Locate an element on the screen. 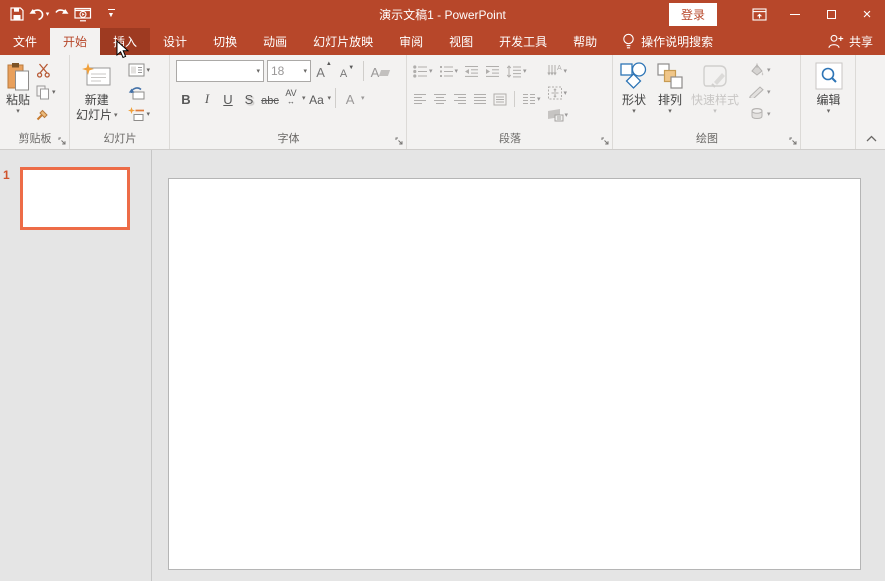  justify-button is located at coordinates (480, 99).